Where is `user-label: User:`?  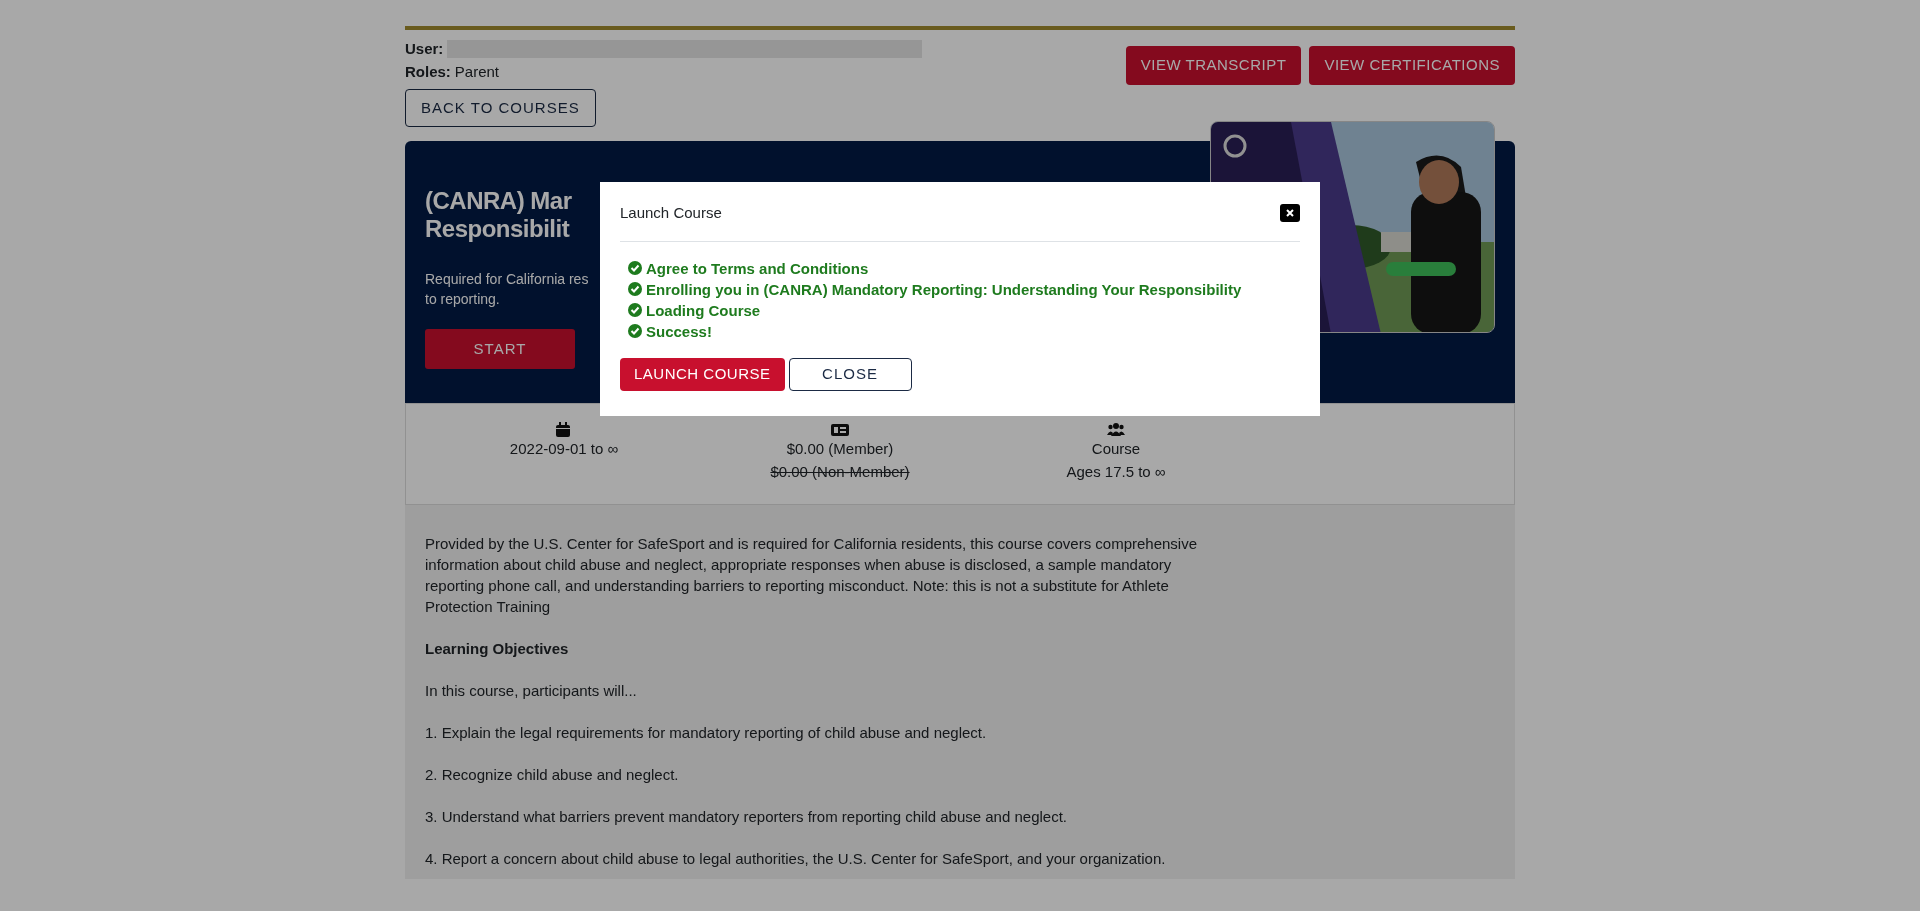
user-label: User: is located at coordinates (424, 49).